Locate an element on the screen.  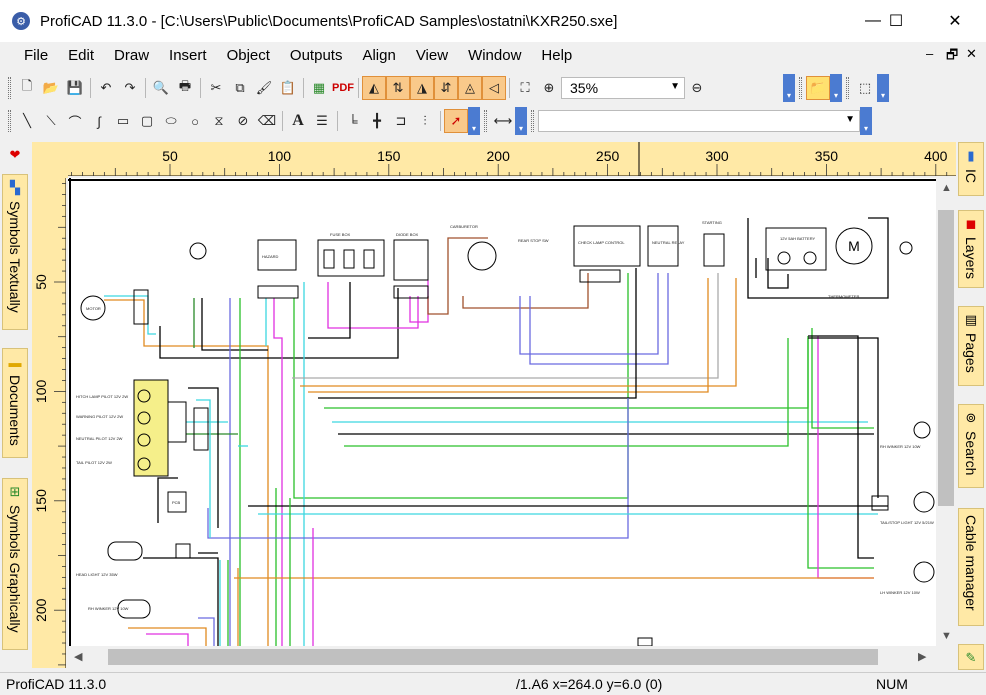
menu-align: Align is located at coordinates (378, 56).